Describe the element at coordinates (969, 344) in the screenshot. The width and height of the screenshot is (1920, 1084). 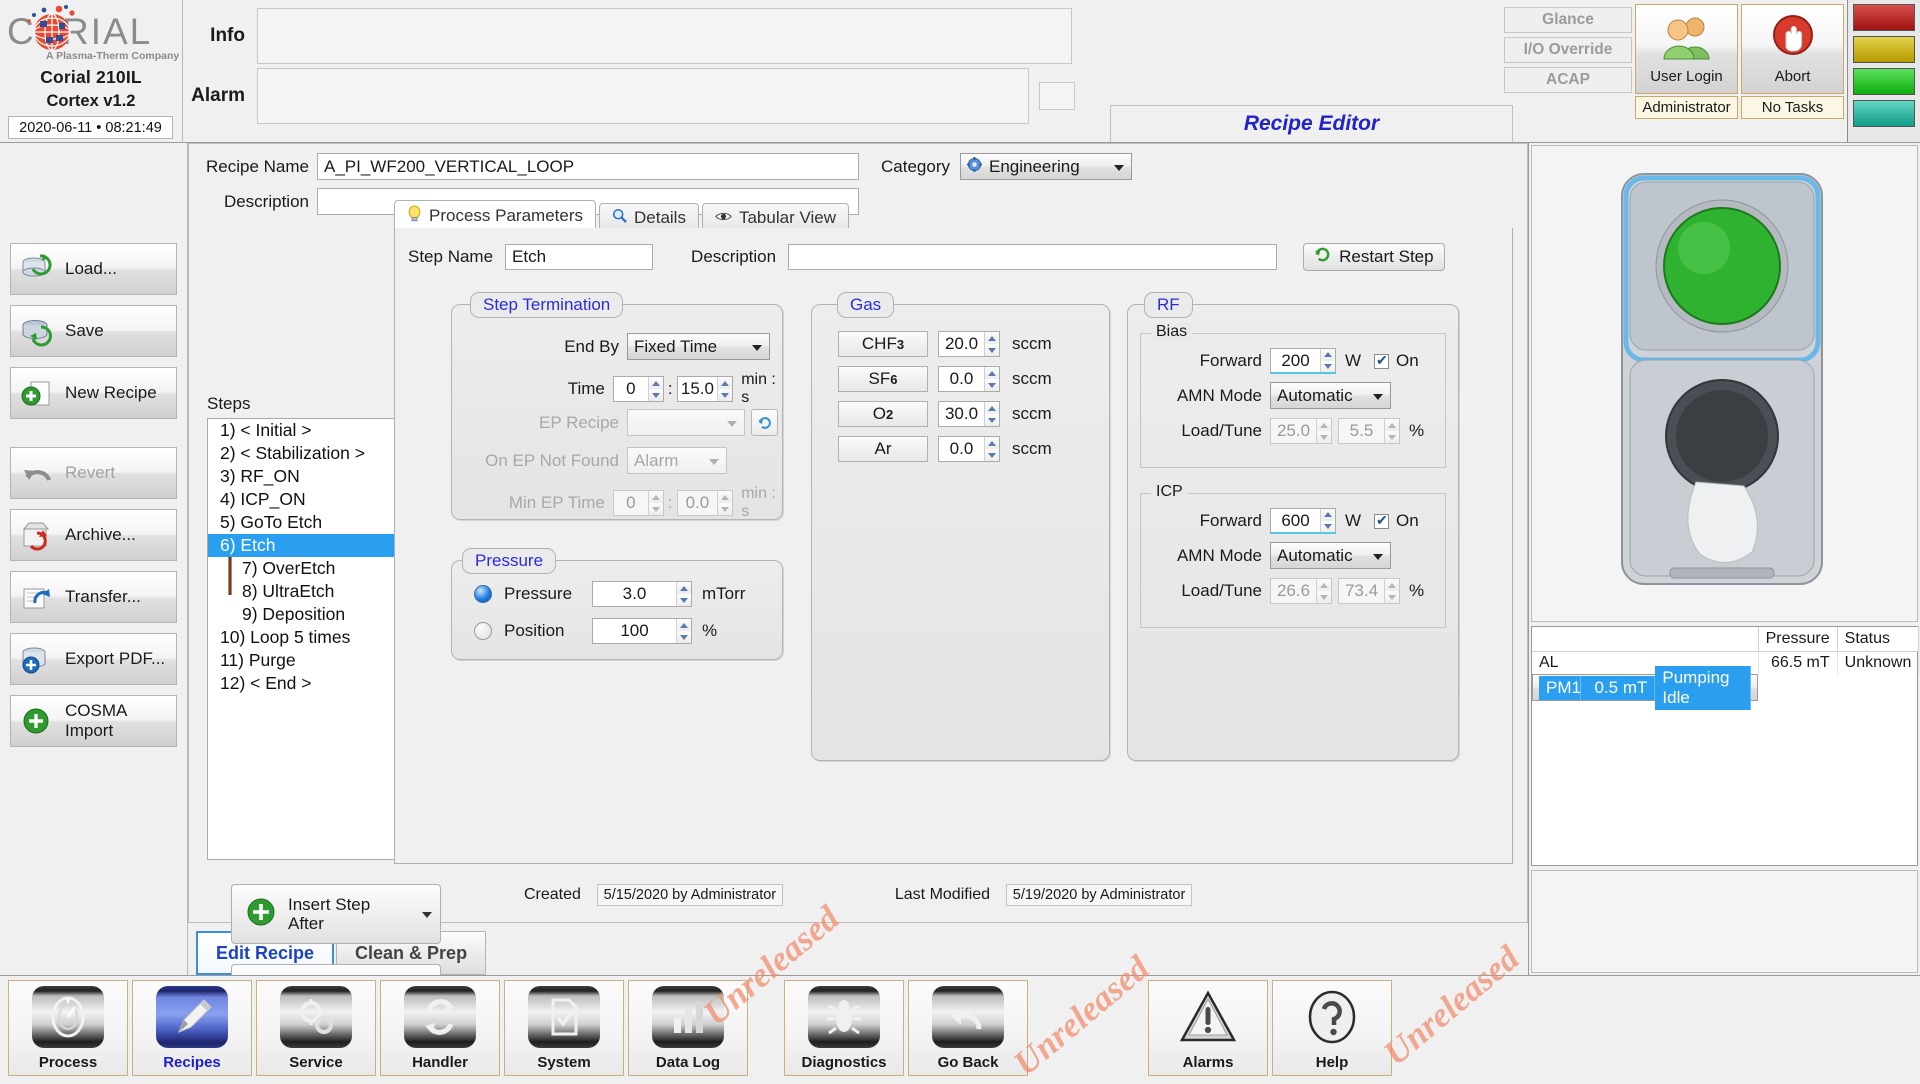
I see `gas-flow-spinner: 20.0` at that location.